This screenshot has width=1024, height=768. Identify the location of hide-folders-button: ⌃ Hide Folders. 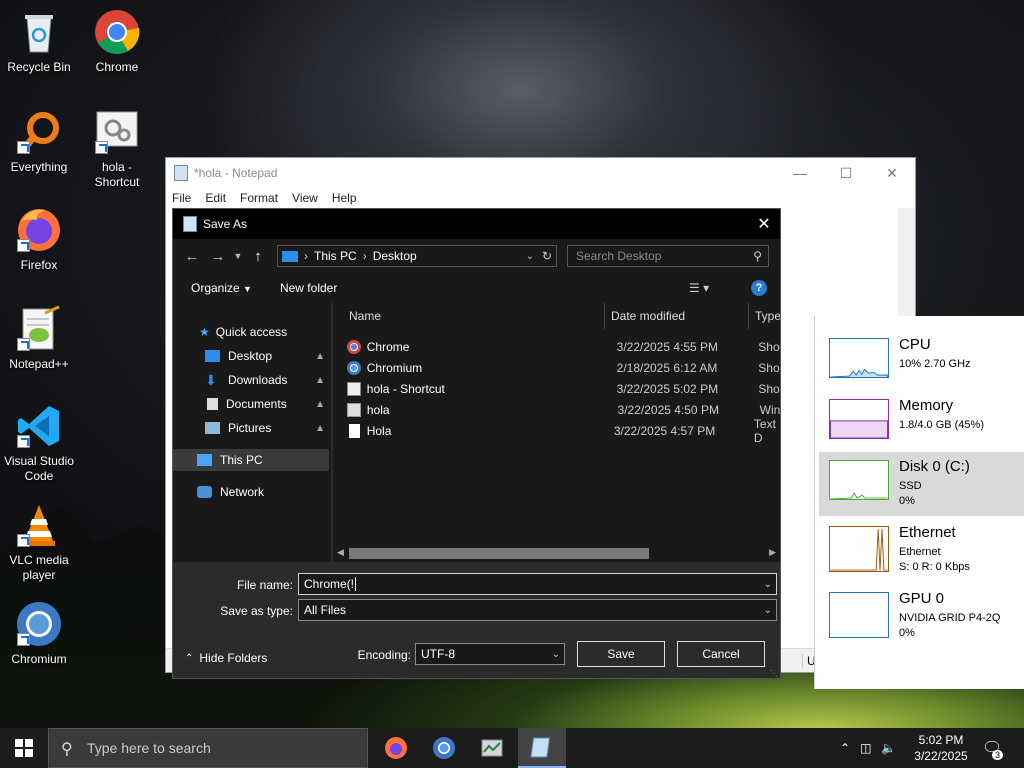
(226, 658).